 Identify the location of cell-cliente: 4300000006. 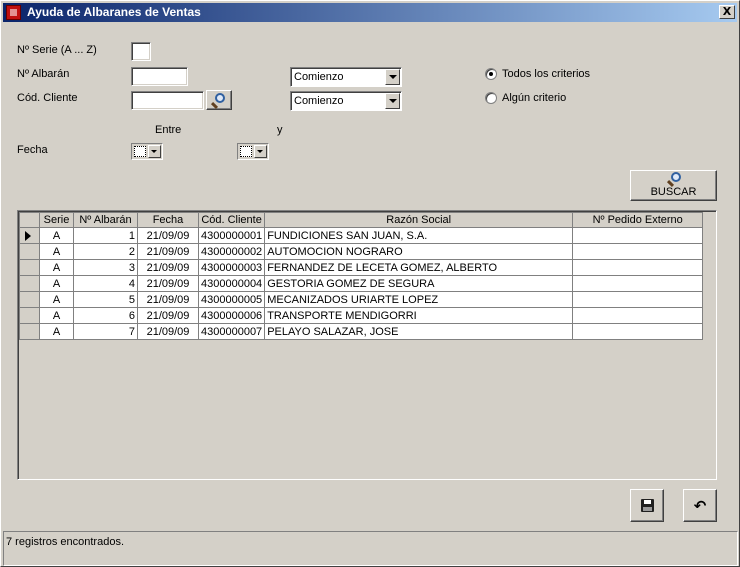
(231, 315).